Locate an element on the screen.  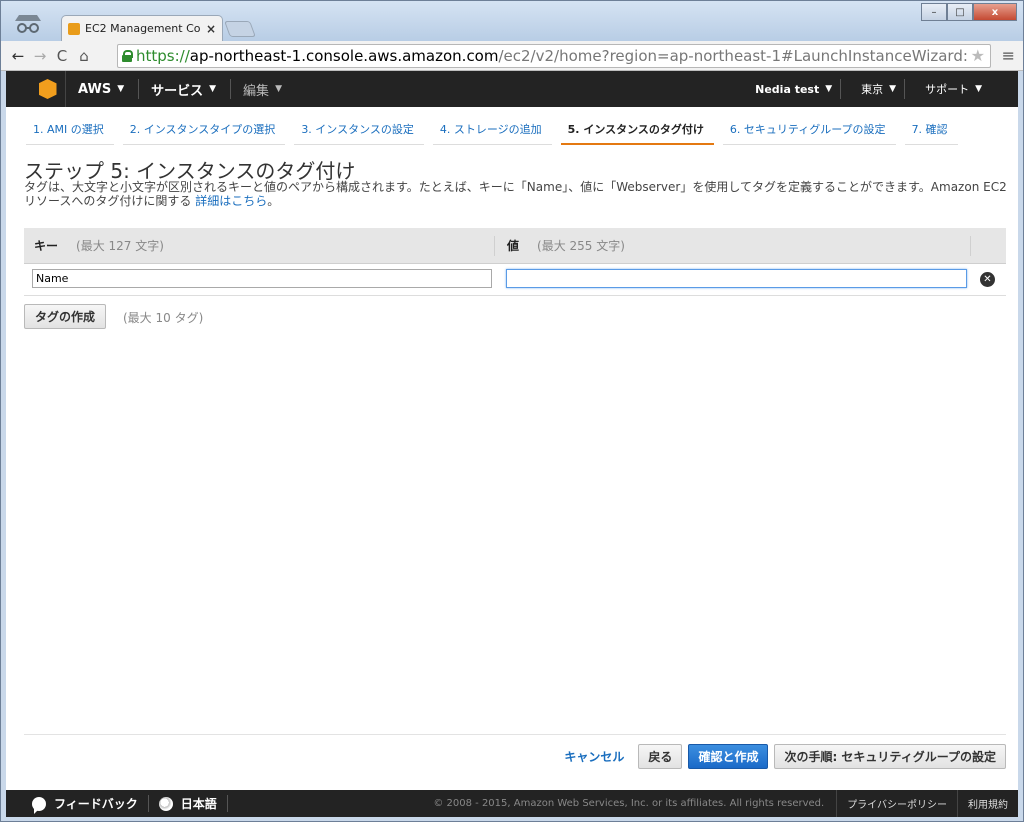
home-icon: ⌂ is located at coordinates (84, 56).